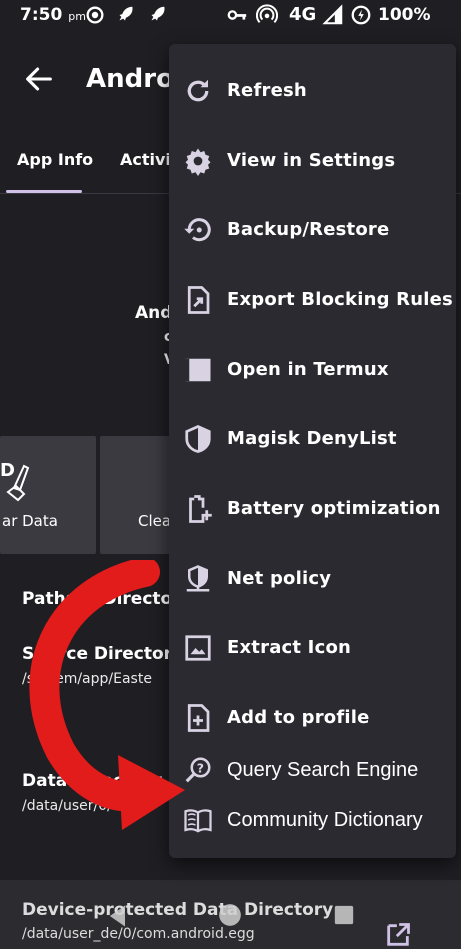  I want to click on battery-level: 100%, so click(404, 15).